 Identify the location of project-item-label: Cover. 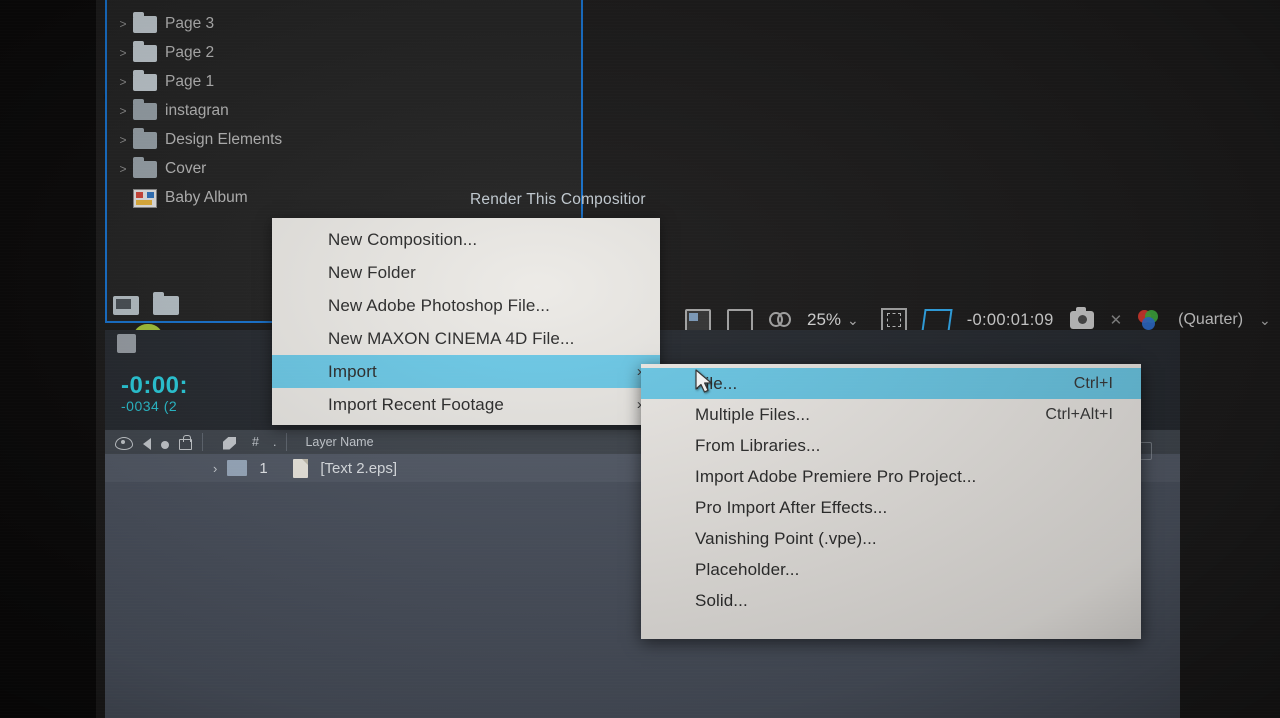
(186, 168).